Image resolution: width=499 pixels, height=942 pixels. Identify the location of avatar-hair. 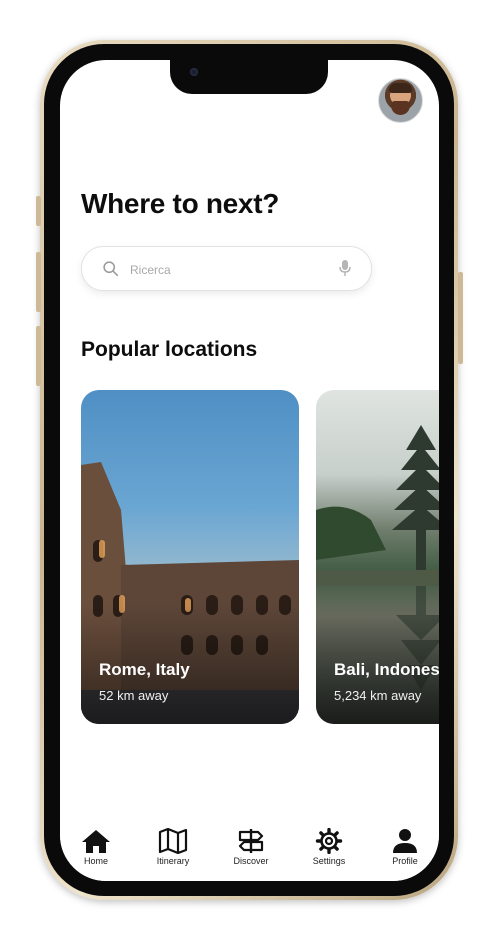
(400, 88).